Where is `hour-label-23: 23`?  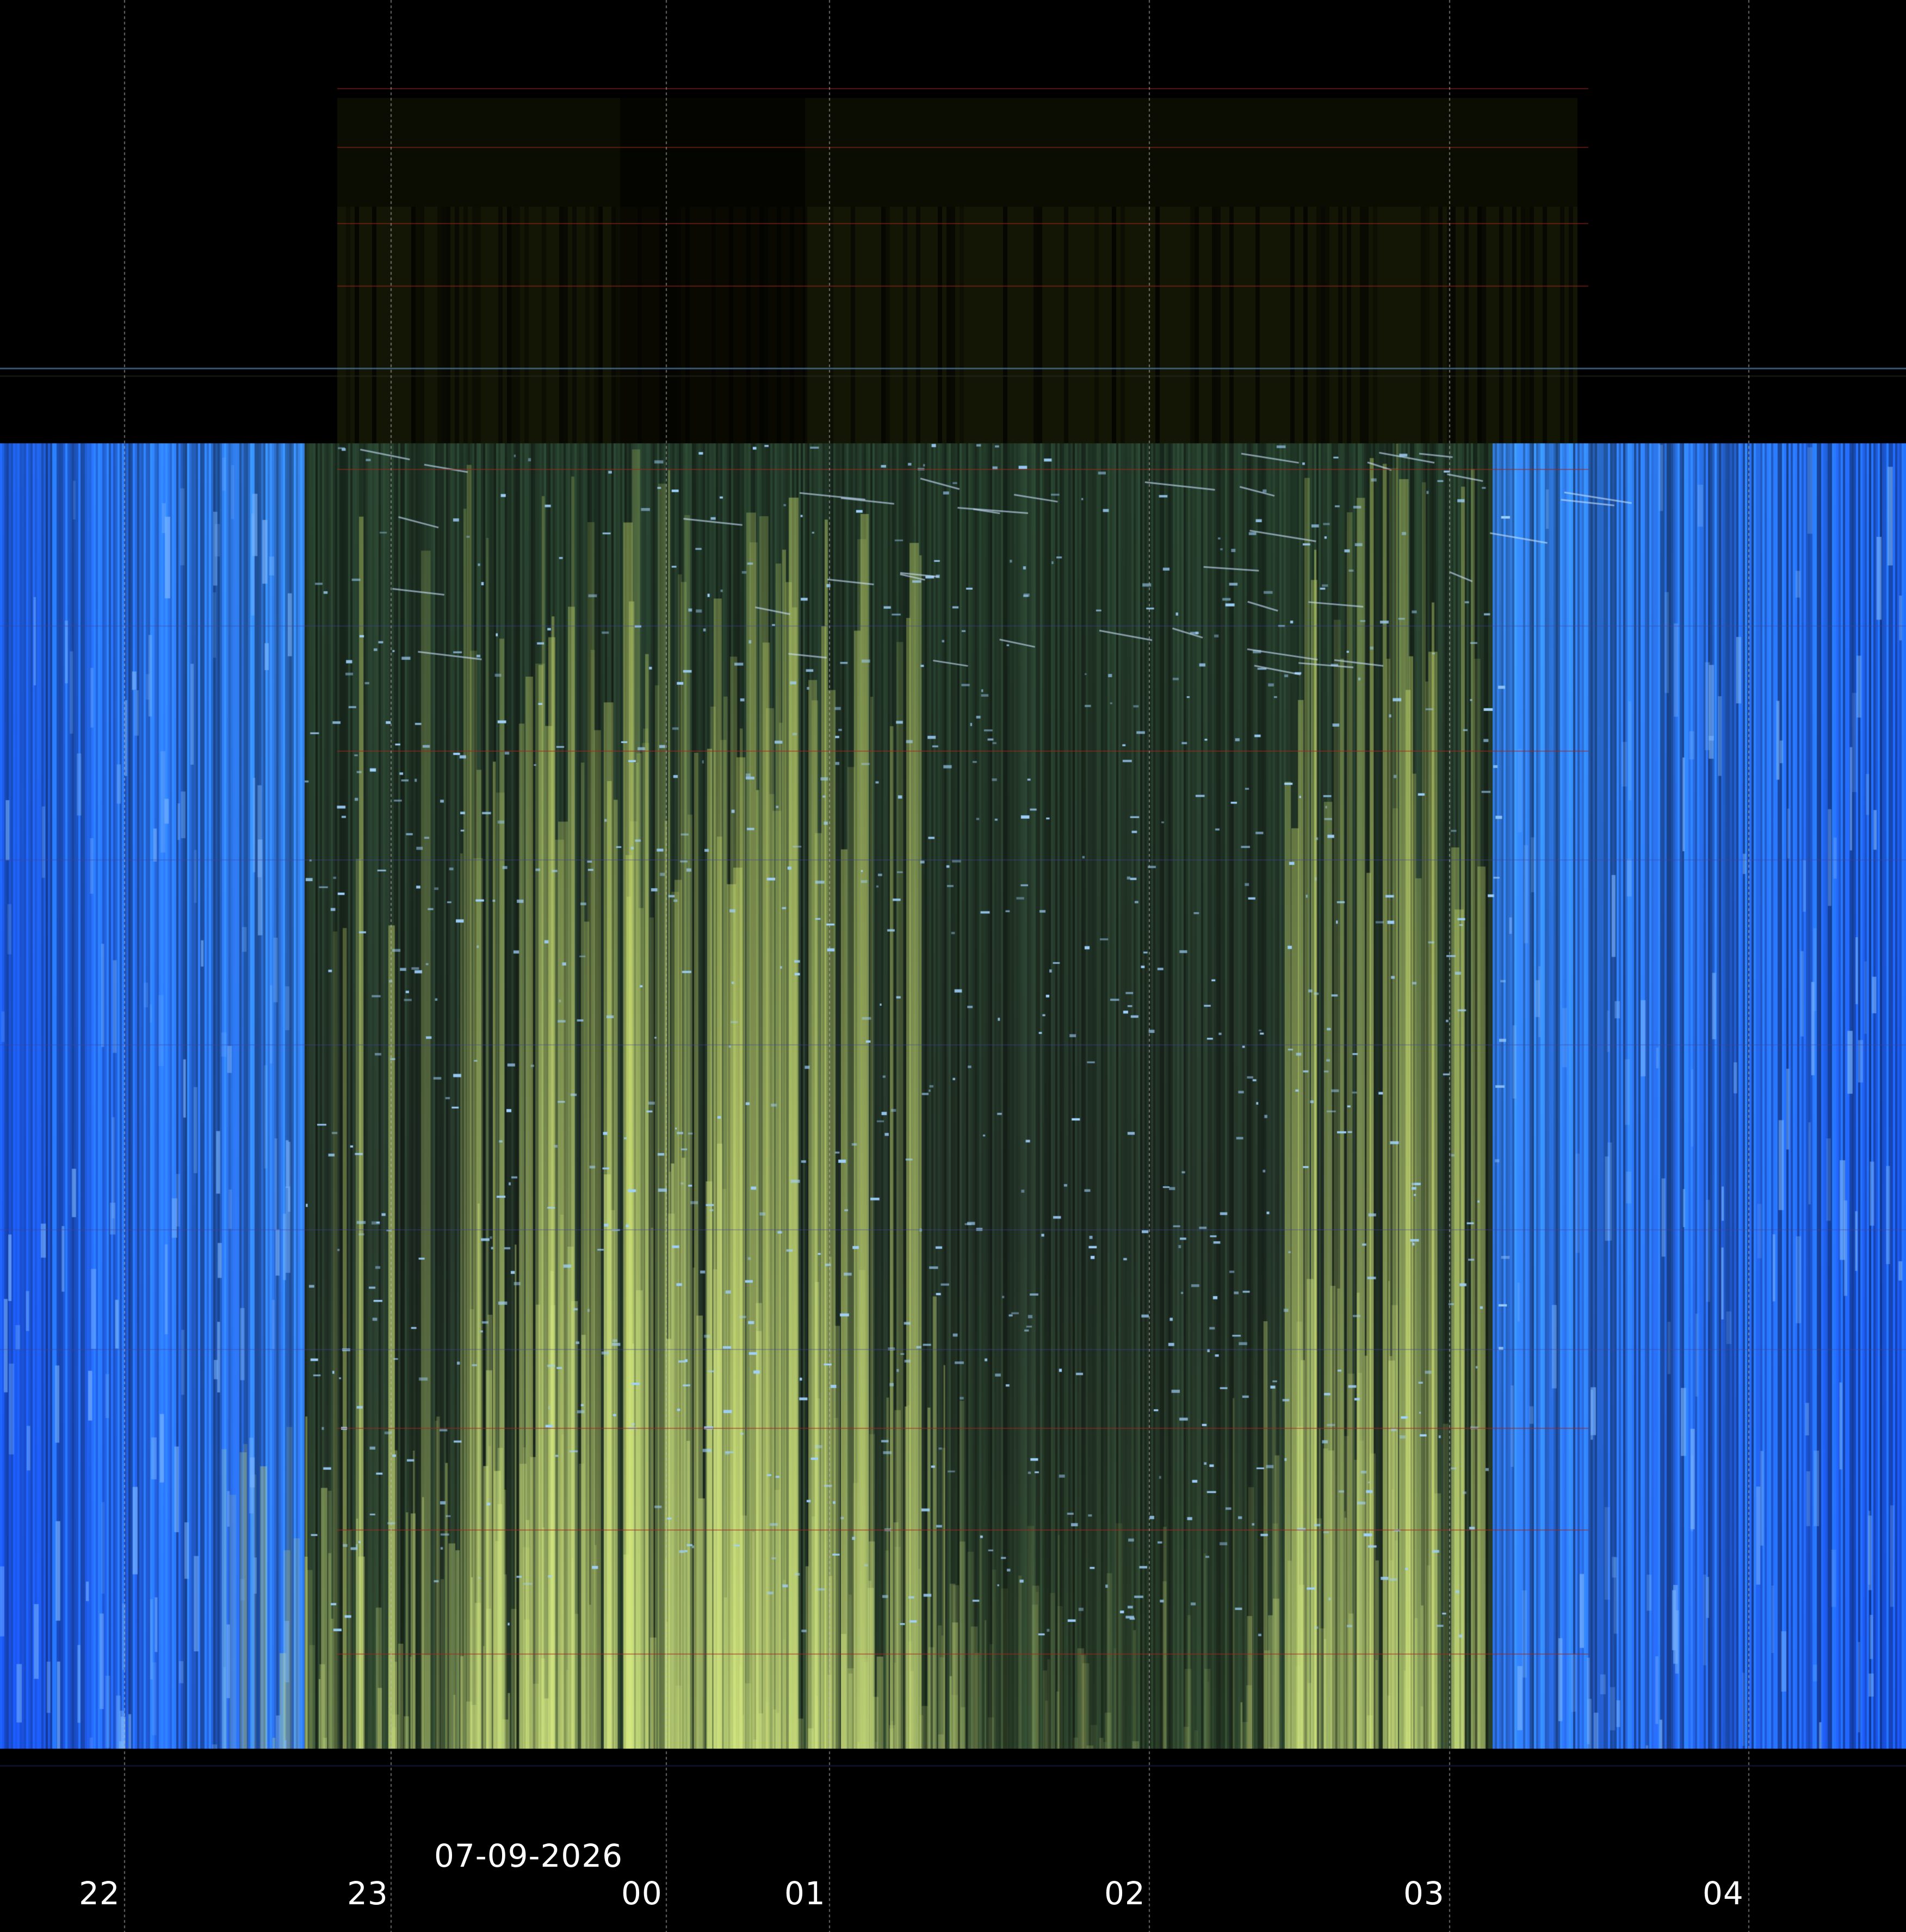 hour-label-23: 23 is located at coordinates (368, 1893).